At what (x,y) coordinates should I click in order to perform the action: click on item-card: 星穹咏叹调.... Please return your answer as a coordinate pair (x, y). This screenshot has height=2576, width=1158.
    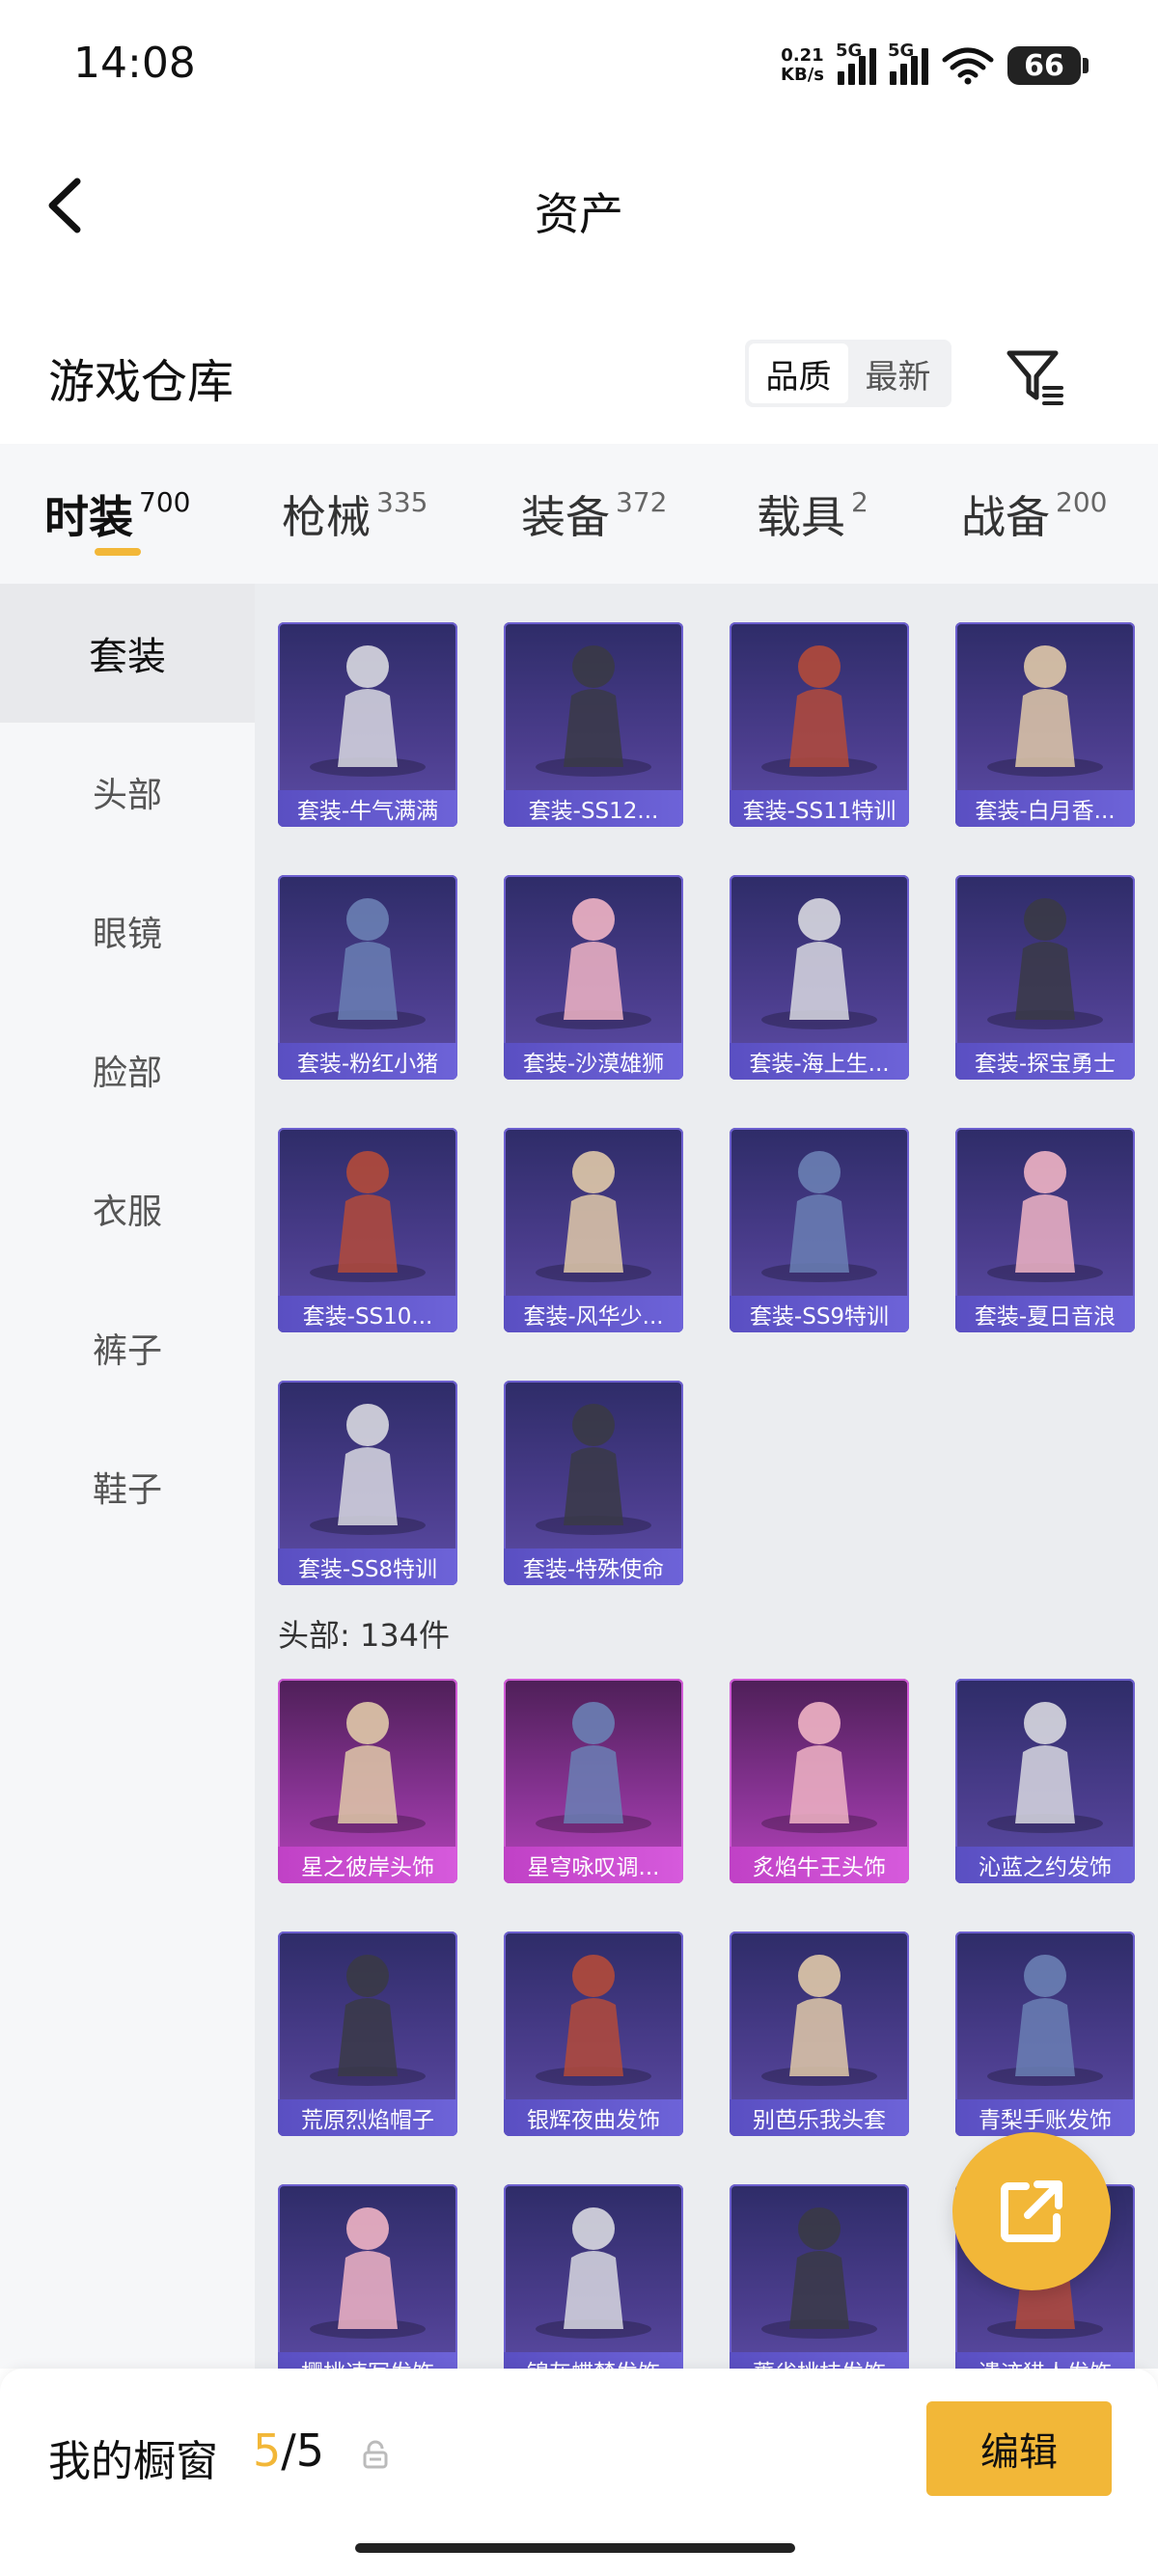
    Looking at the image, I should click on (593, 1781).